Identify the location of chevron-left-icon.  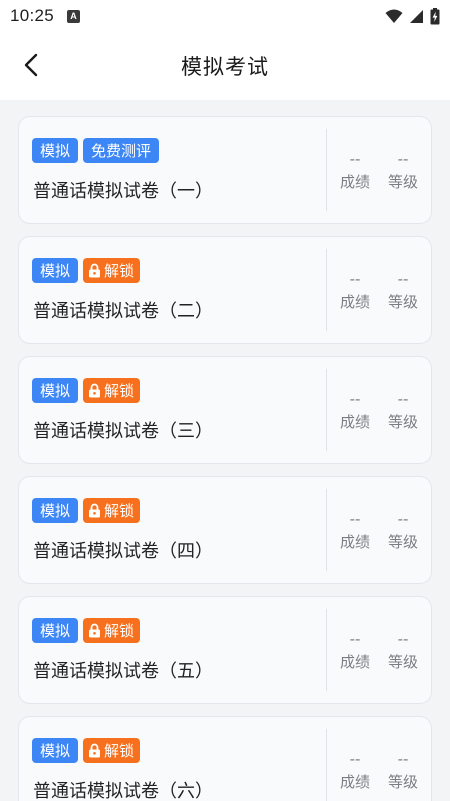
(31, 65).